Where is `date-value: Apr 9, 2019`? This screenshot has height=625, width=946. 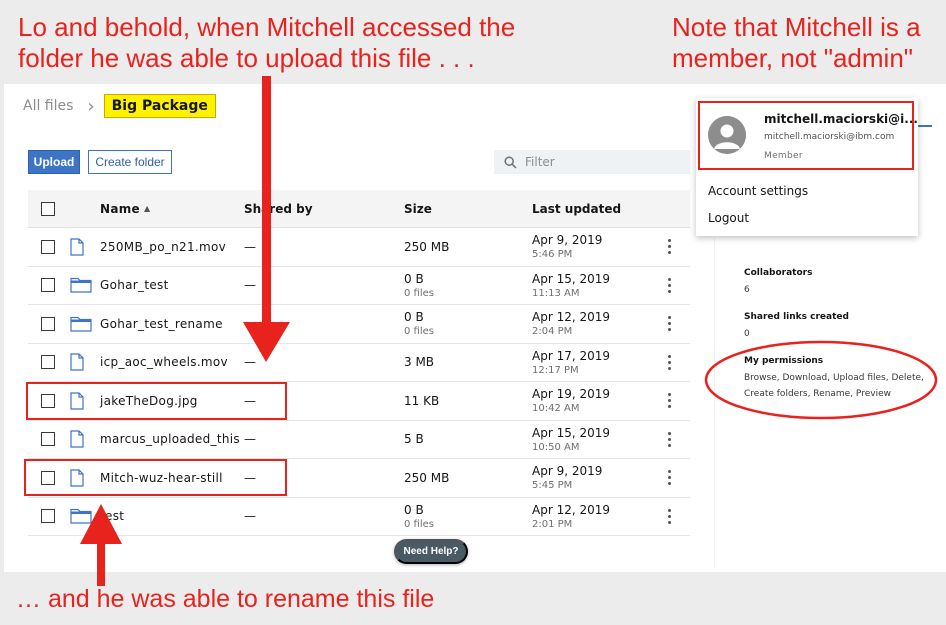
date-value: Apr 9, 2019 is located at coordinates (567, 240).